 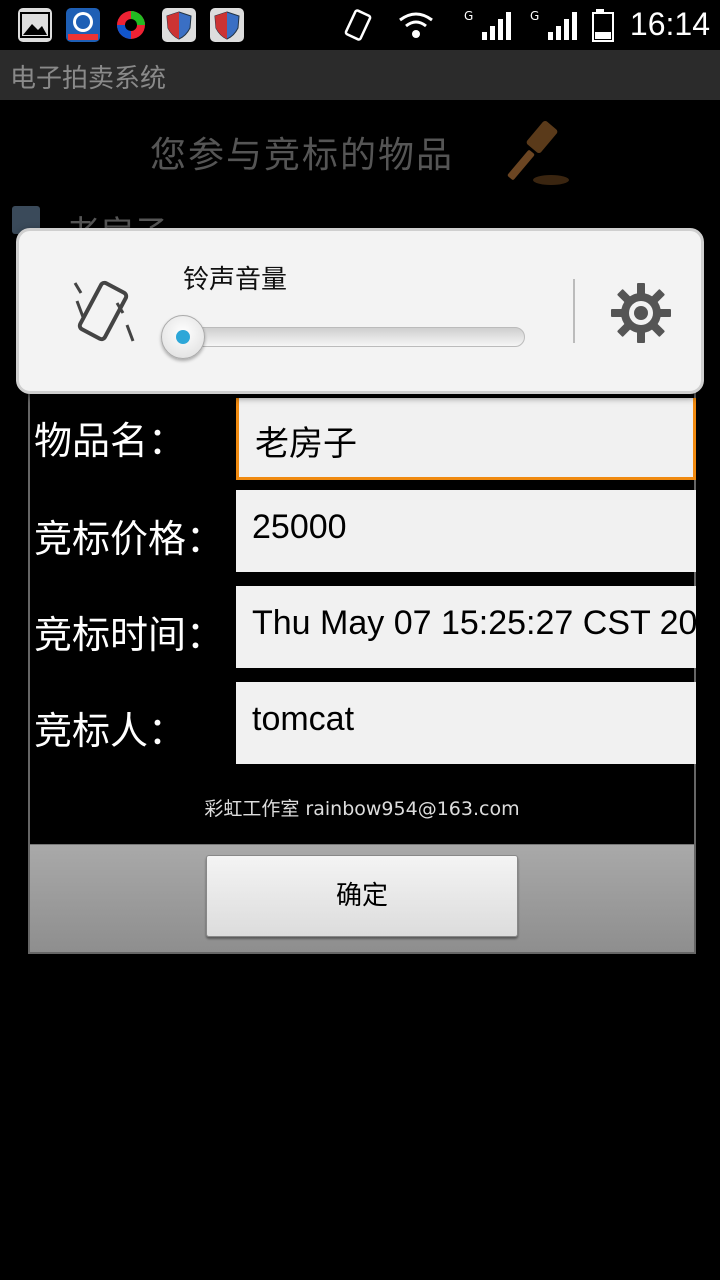 I want to click on status-bar: G G 16:14, so click(x=360, y=25).